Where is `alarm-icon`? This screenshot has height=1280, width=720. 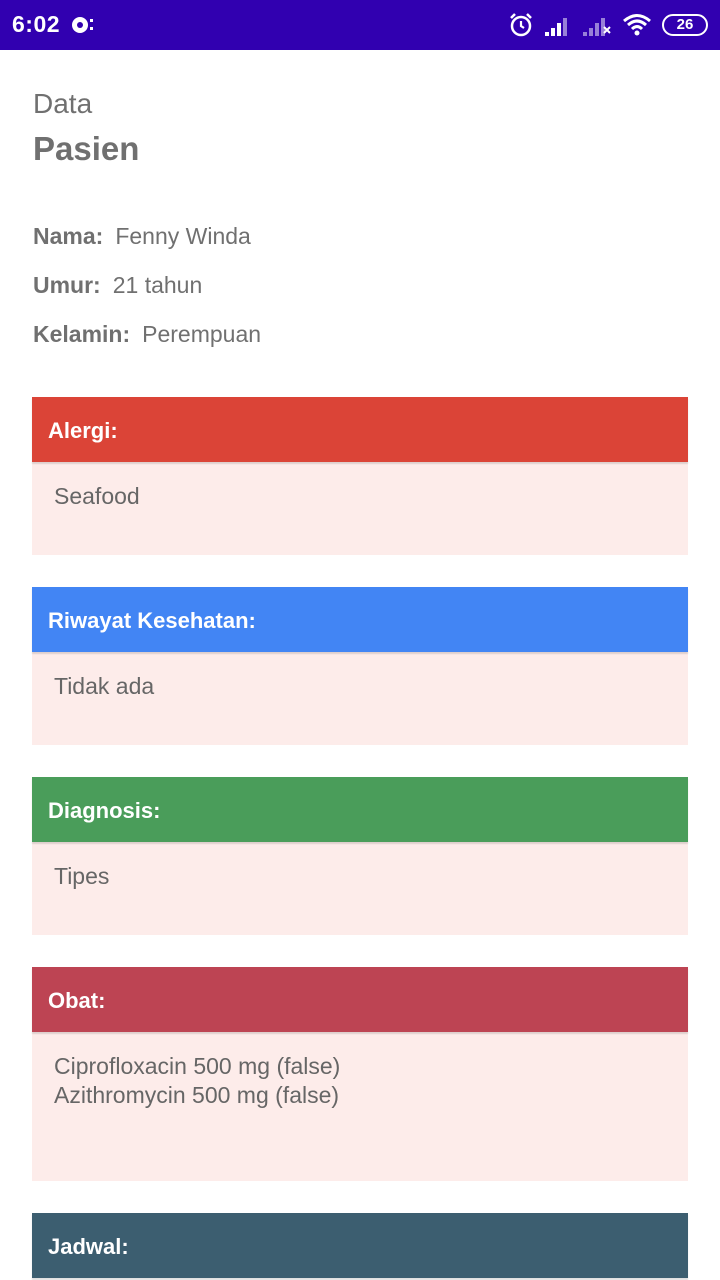
alarm-icon is located at coordinates (521, 25).